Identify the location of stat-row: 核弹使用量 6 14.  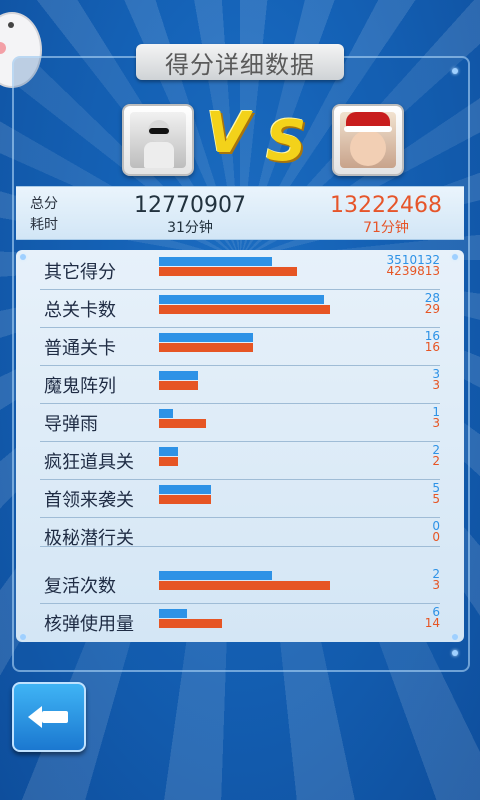
(240, 623).